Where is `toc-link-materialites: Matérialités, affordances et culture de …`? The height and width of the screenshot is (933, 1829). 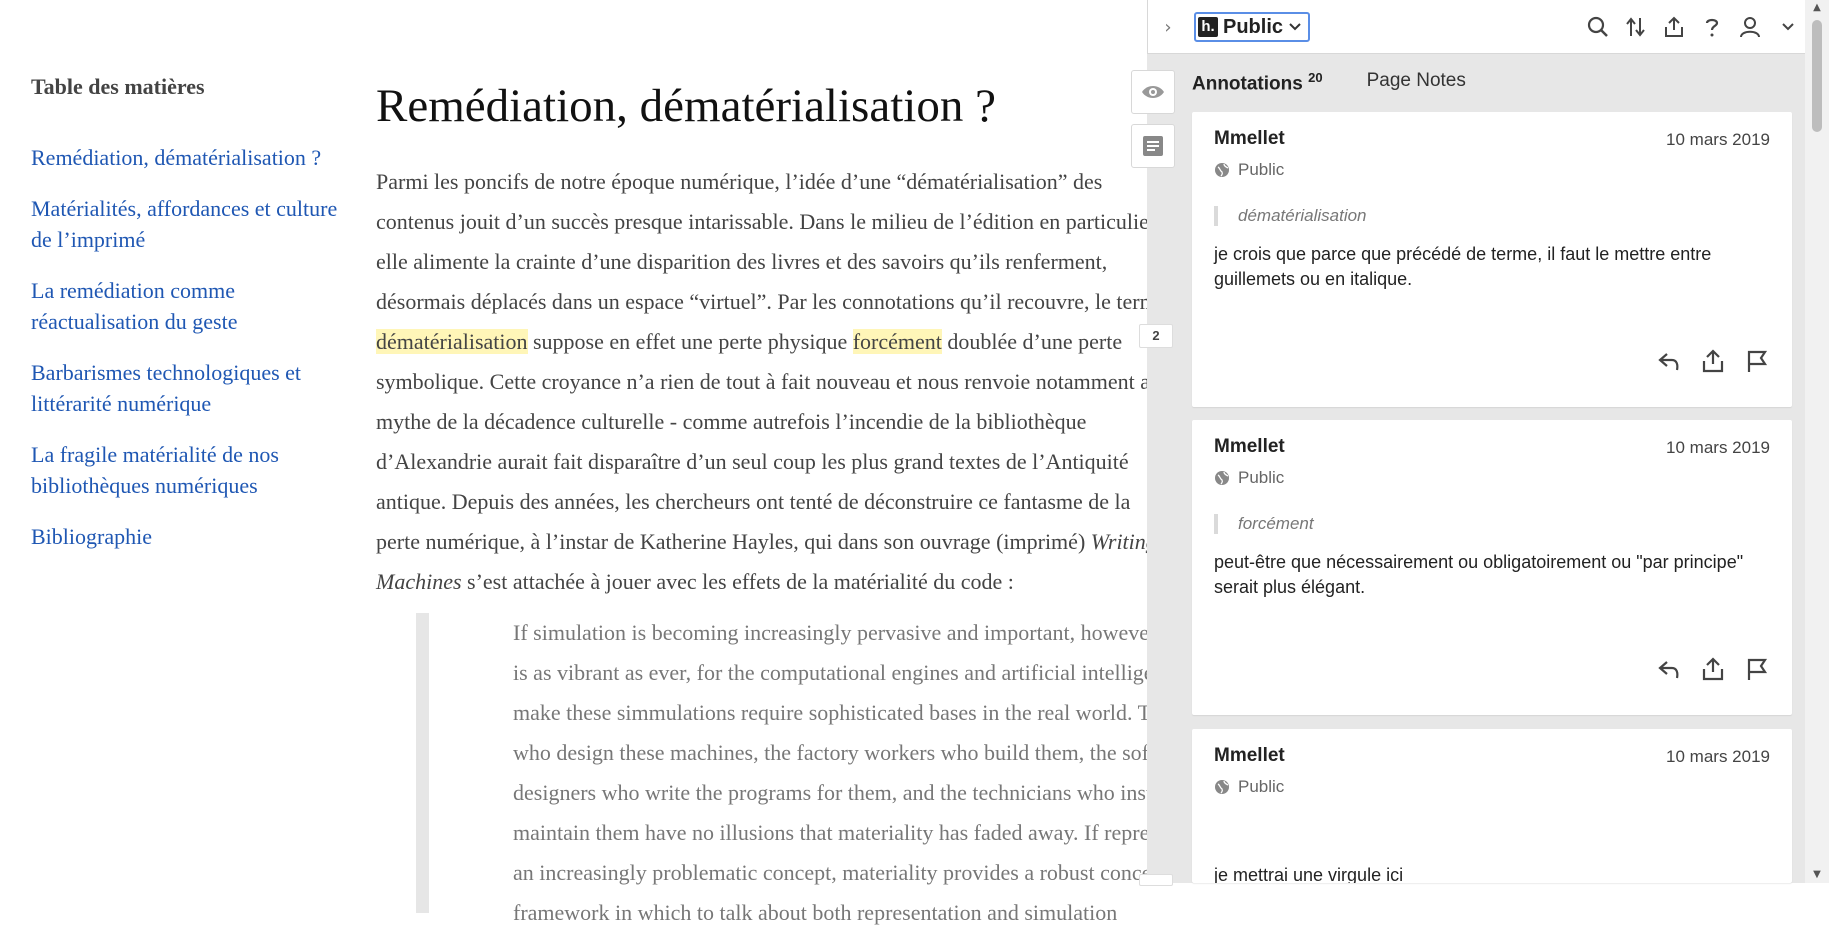 toc-link-materialites: Matérialités, affordances et culture de … is located at coordinates (196, 224).